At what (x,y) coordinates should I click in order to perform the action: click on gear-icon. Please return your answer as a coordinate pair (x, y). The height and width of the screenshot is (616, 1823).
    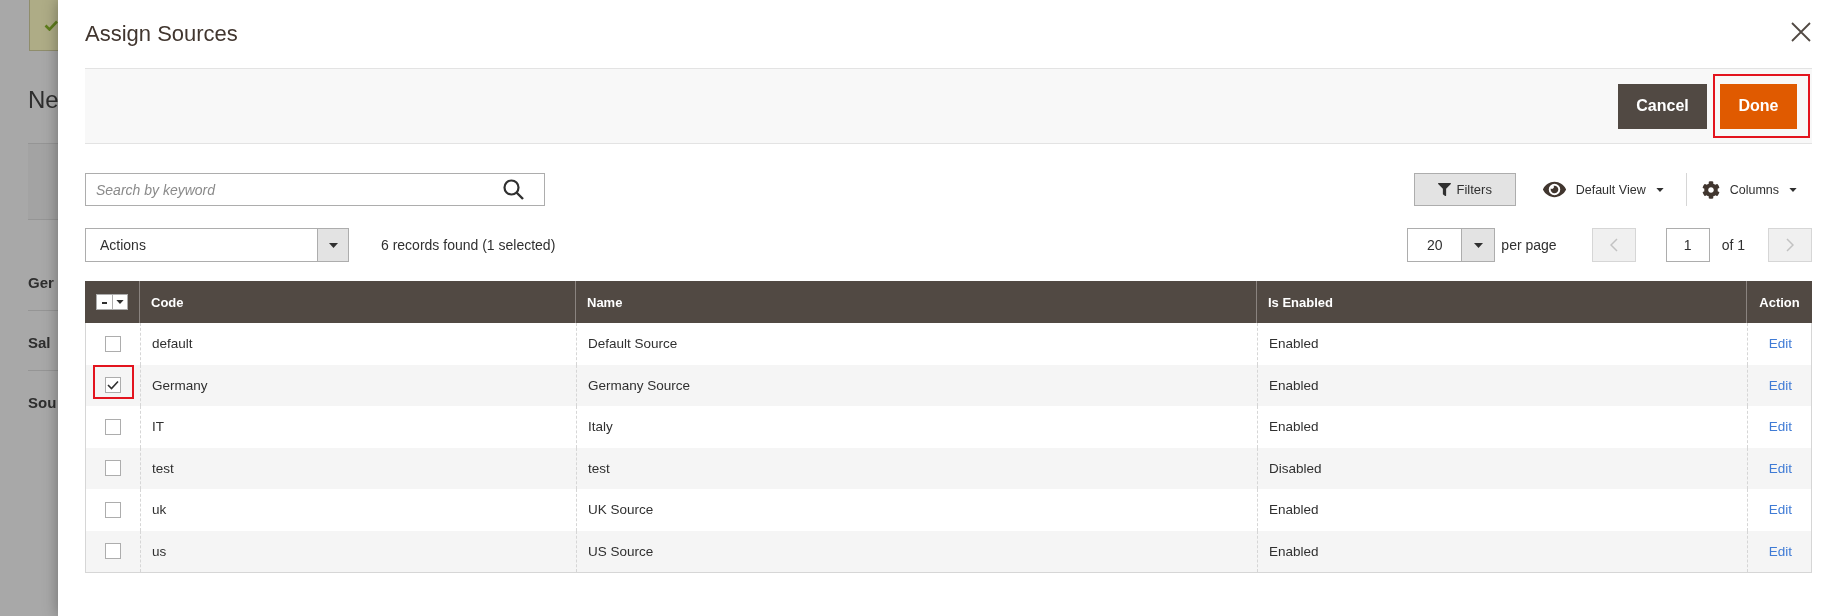
    Looking at the image, I should click on (1710, 189).